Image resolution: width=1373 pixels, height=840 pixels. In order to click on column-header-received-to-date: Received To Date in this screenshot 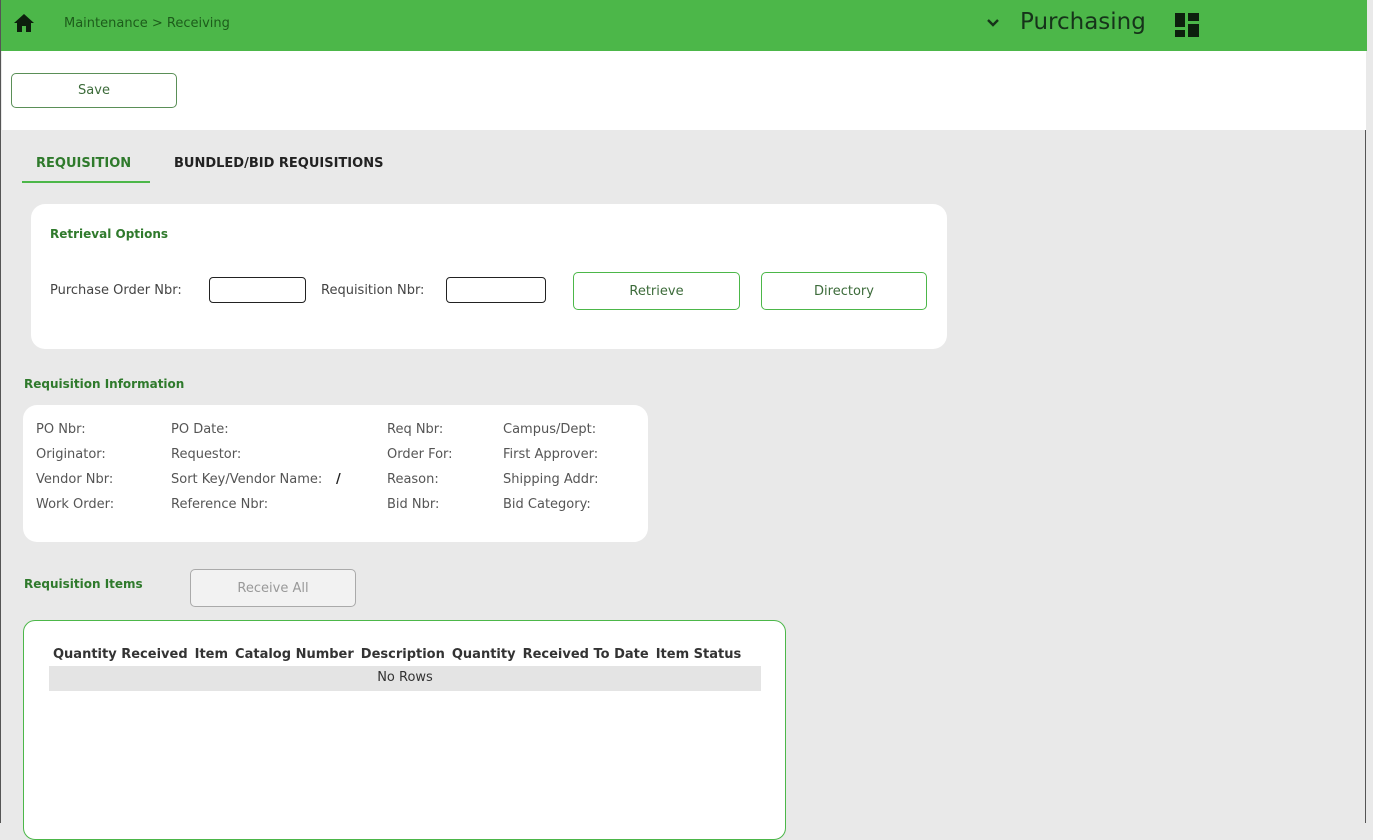, I will do `click(586, 654)`.